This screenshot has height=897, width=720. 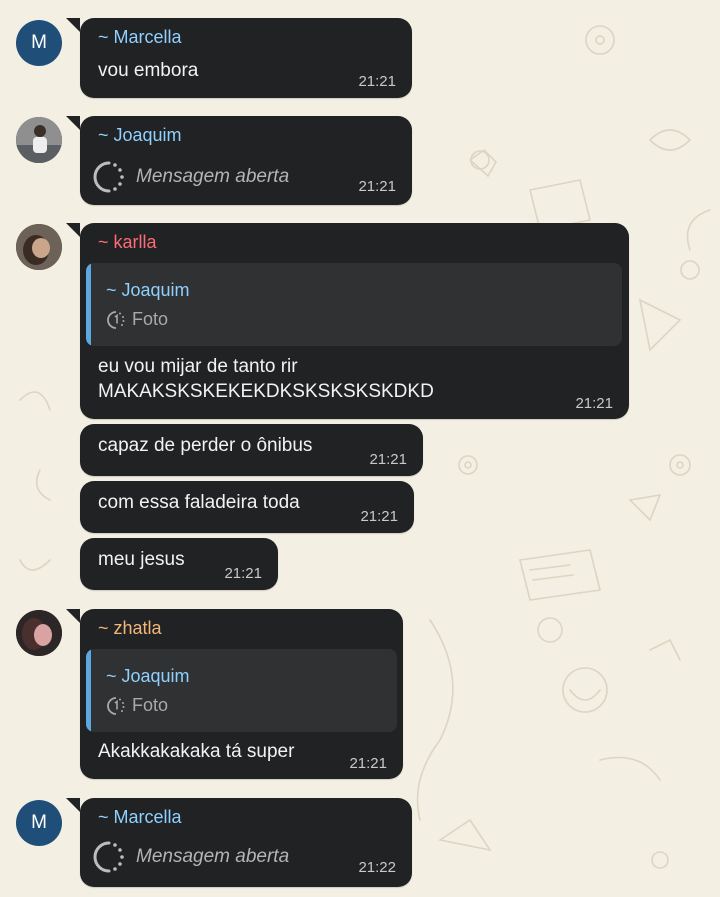 What do you see at coordinates (377, 867) in the screenshot?
I see `message-time: 21:22` at bounding box center [377, 867].